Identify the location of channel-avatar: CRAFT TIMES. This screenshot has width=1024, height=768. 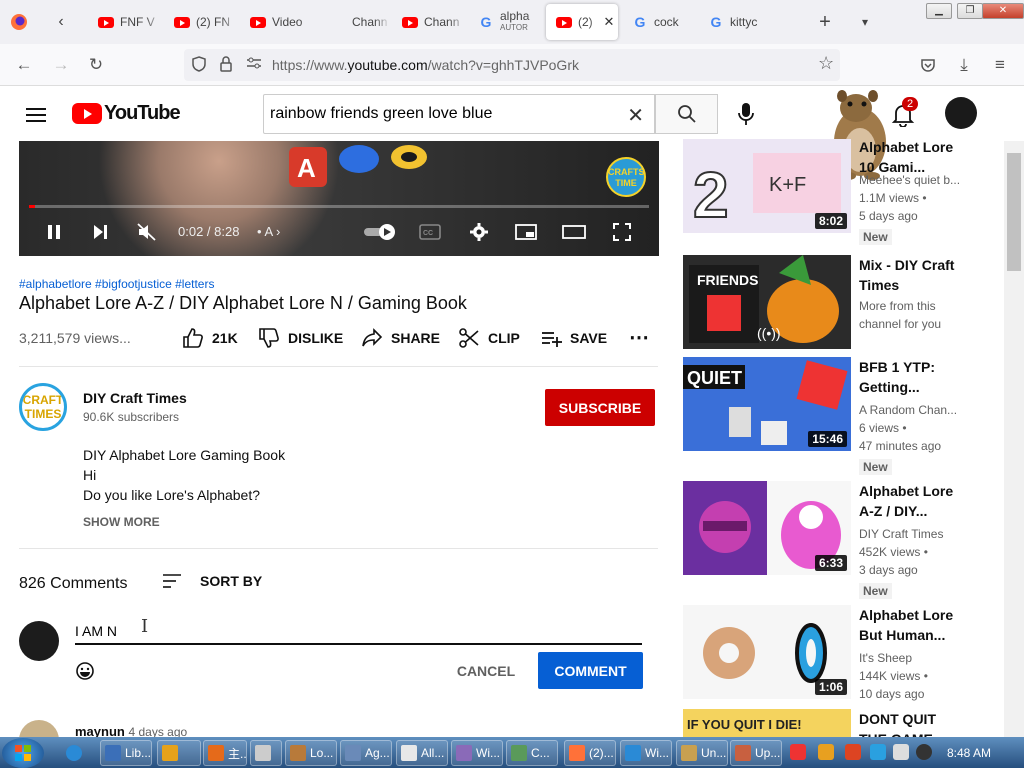
(43, 407).